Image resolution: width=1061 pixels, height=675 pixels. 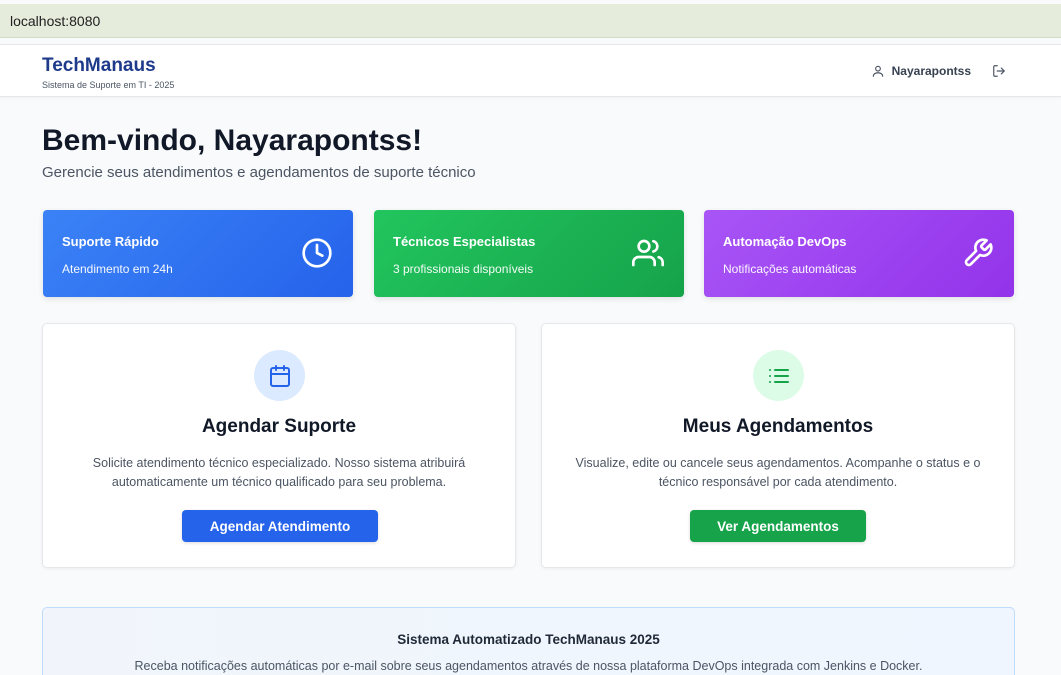 What do you see at coordinates (931, 71) in the screenshot?
I see `username: Nayarapontss` at bounding box center [931, 71].